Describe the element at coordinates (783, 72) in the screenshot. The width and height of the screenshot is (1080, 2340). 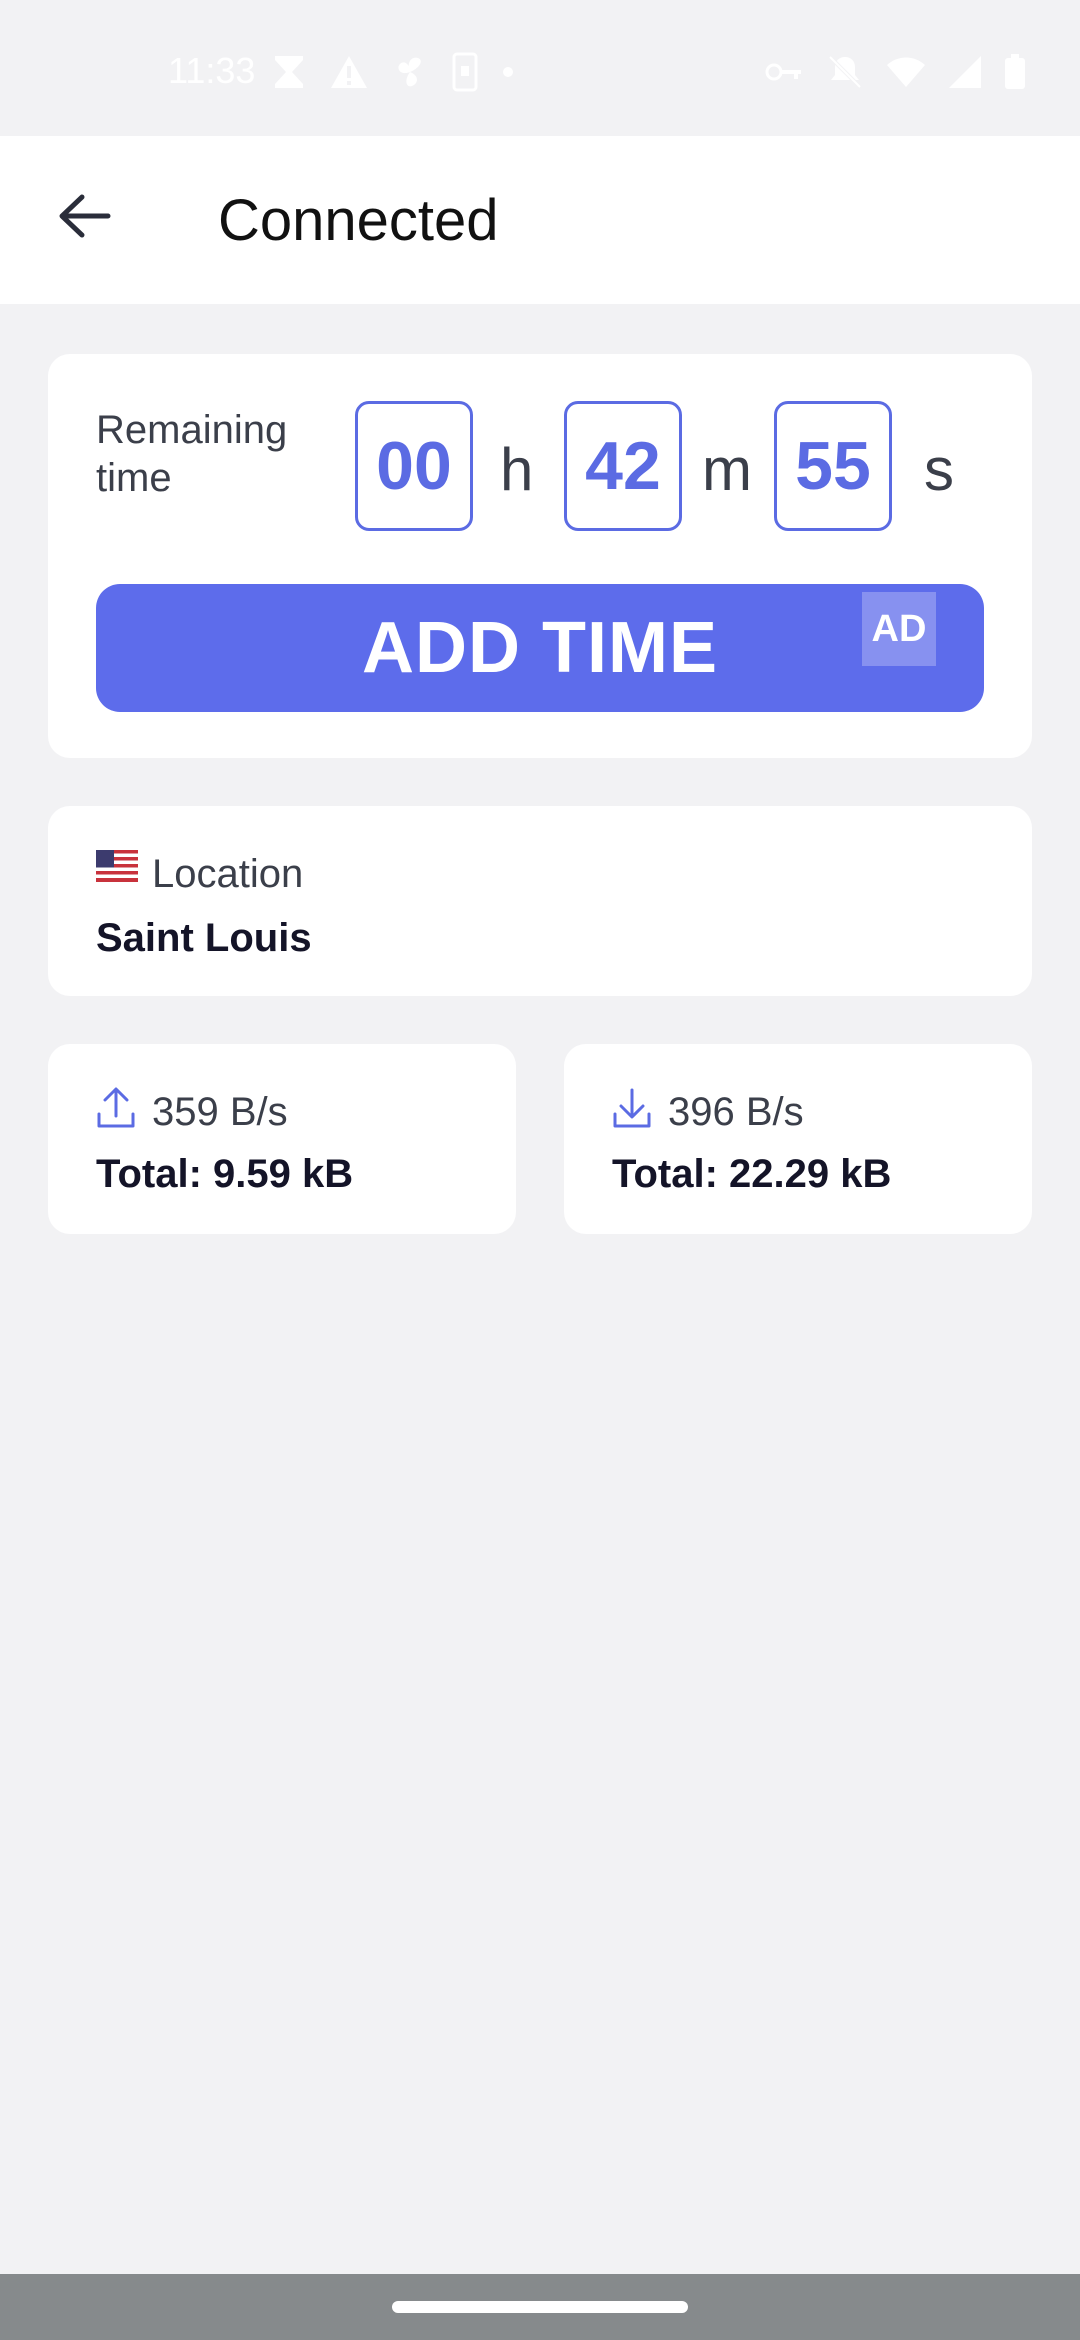
I see `vpn-key-icon` at that location.